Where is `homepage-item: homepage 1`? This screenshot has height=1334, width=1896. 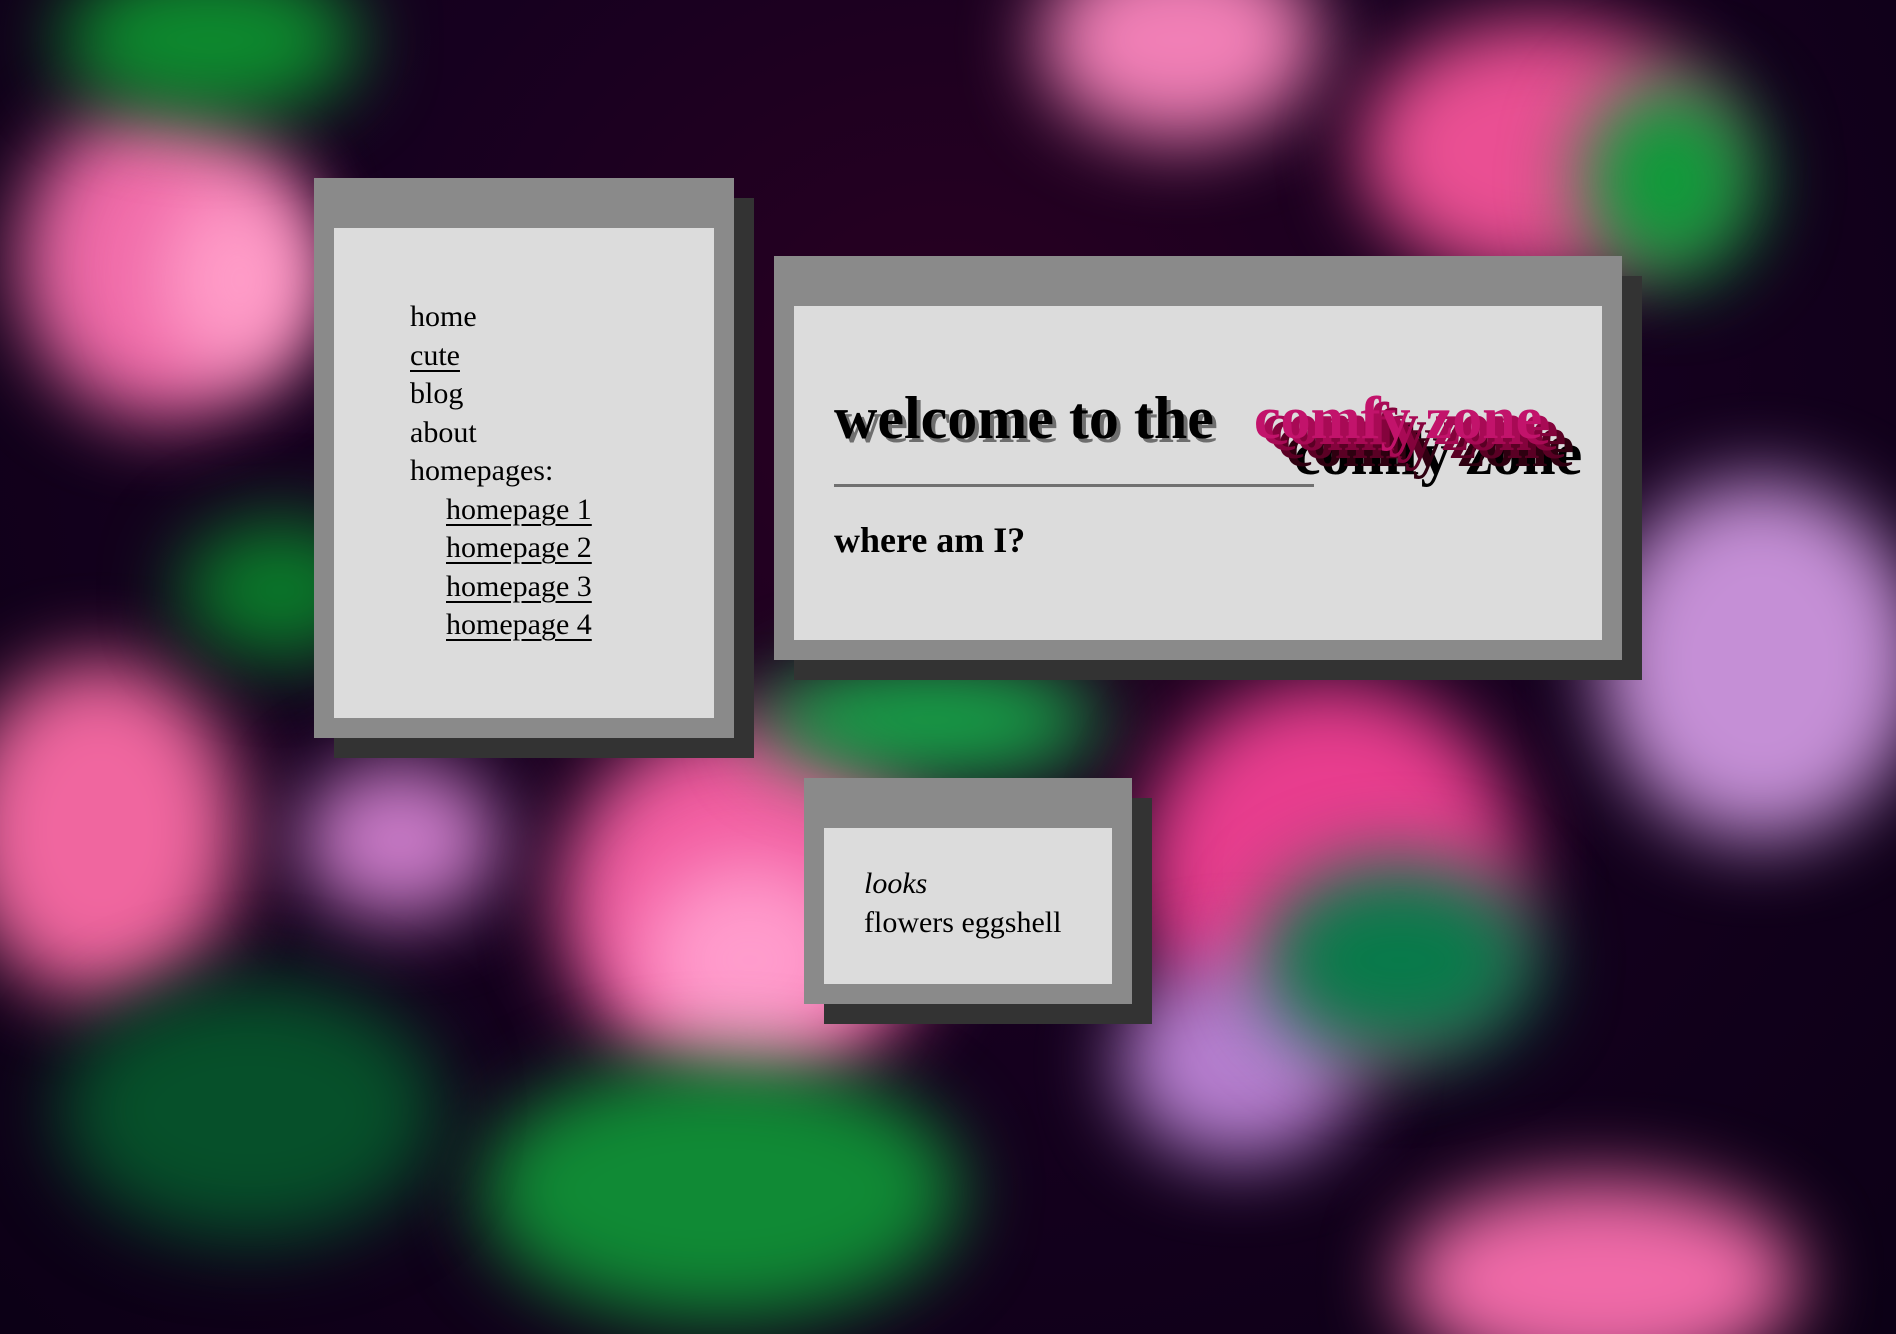 homepage-item: homepage 1 is located at coordinates (580, 510).